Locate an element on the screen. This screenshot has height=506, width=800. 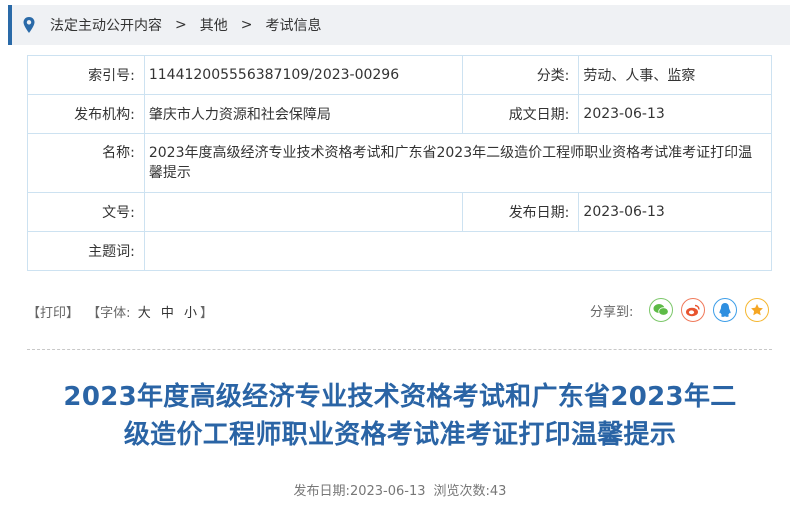
wechat-icon is located at coordinates (661, 310).